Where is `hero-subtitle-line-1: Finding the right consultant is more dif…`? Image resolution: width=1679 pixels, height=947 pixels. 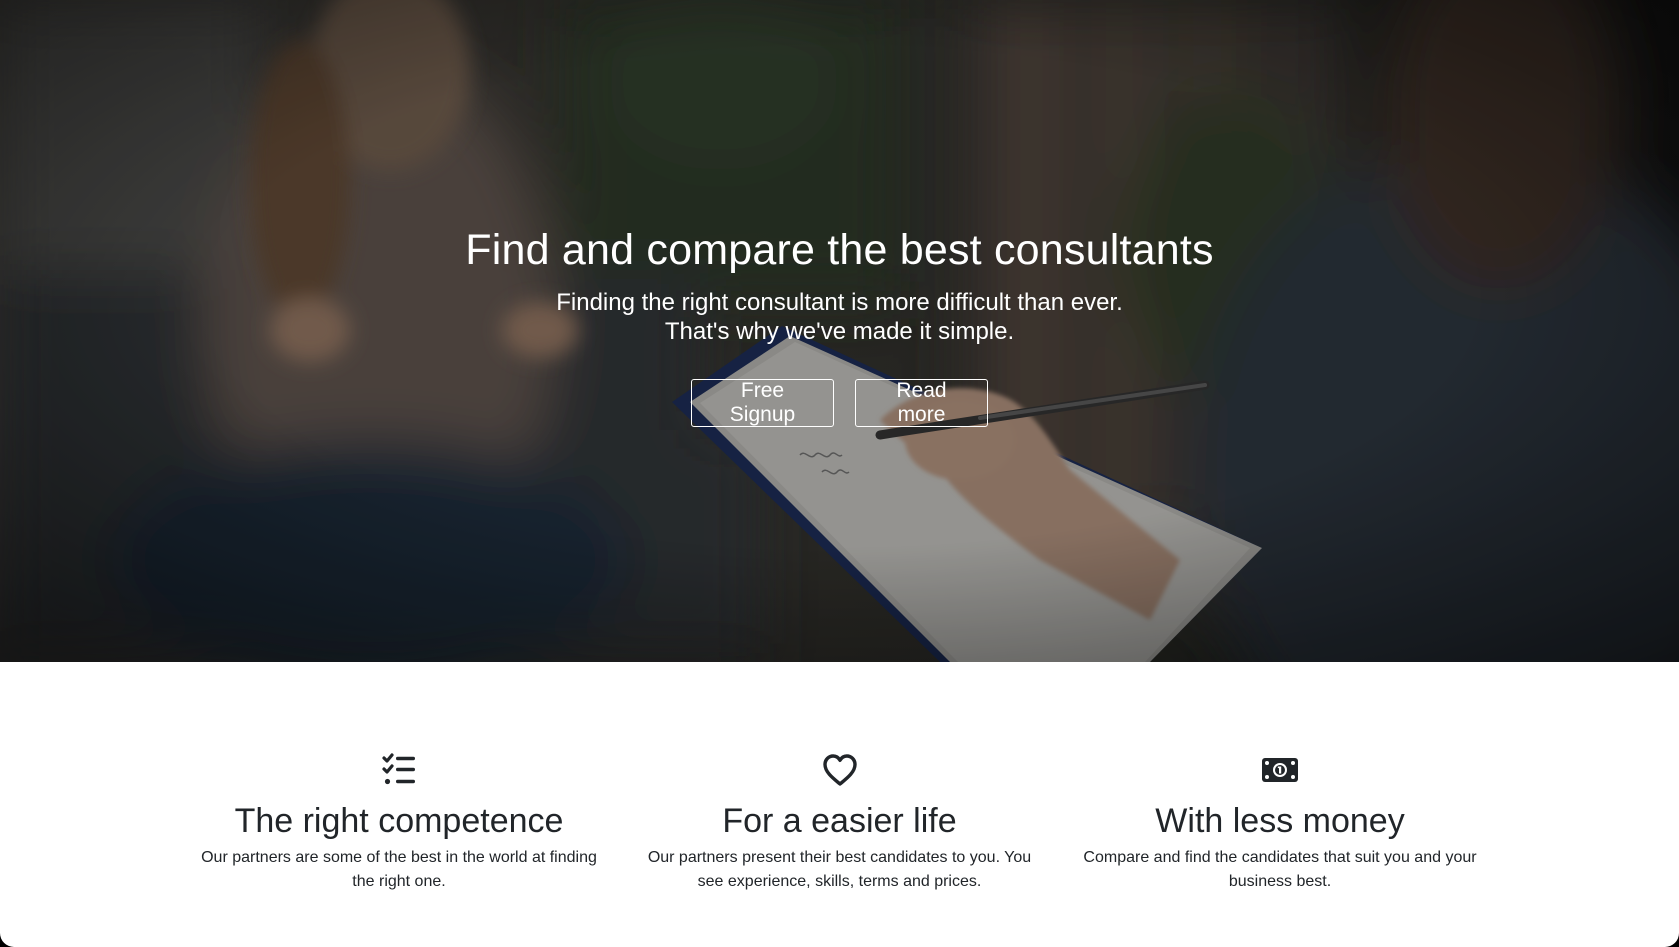 hero-subtitle-line-1: Finding the right consultant is more dif… is located at coordinates (839, 302).